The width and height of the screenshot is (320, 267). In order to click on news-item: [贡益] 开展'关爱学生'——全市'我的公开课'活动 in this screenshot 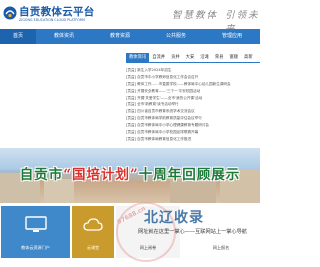, I will do `click(193, 98)`.